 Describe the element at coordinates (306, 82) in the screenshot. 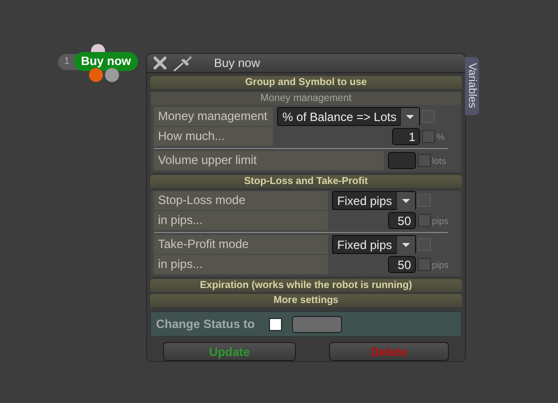

I see `section-header: Group and Symbol to use` at that location.